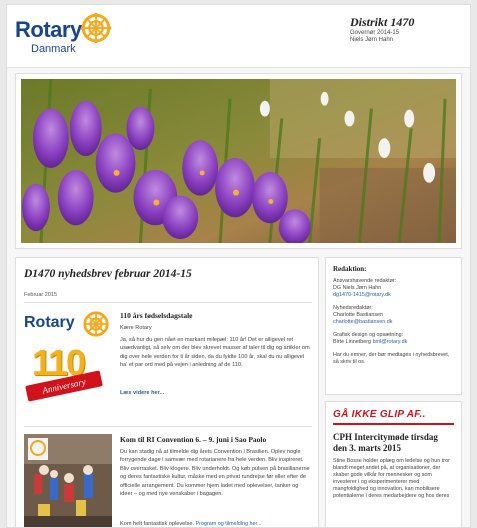  What do you see at coordinates (357, 288) in the screenshot?
I see `editorial-line: DG Niels Jørn Hahn` at bounding box center [357, 288].